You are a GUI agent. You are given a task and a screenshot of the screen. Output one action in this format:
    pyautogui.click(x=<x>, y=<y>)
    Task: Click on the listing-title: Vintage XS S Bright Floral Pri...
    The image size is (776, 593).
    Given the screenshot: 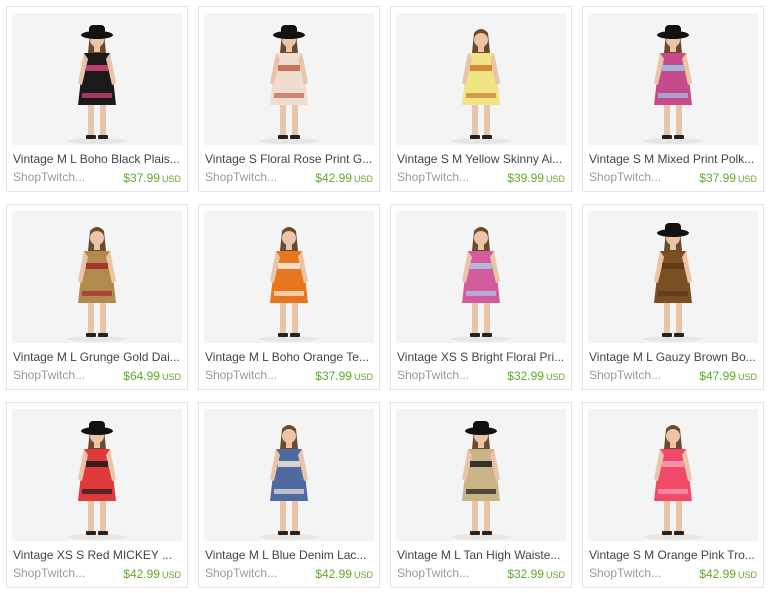 What is the action you would take?
    pyautogui.click(x=483, y=357)
    